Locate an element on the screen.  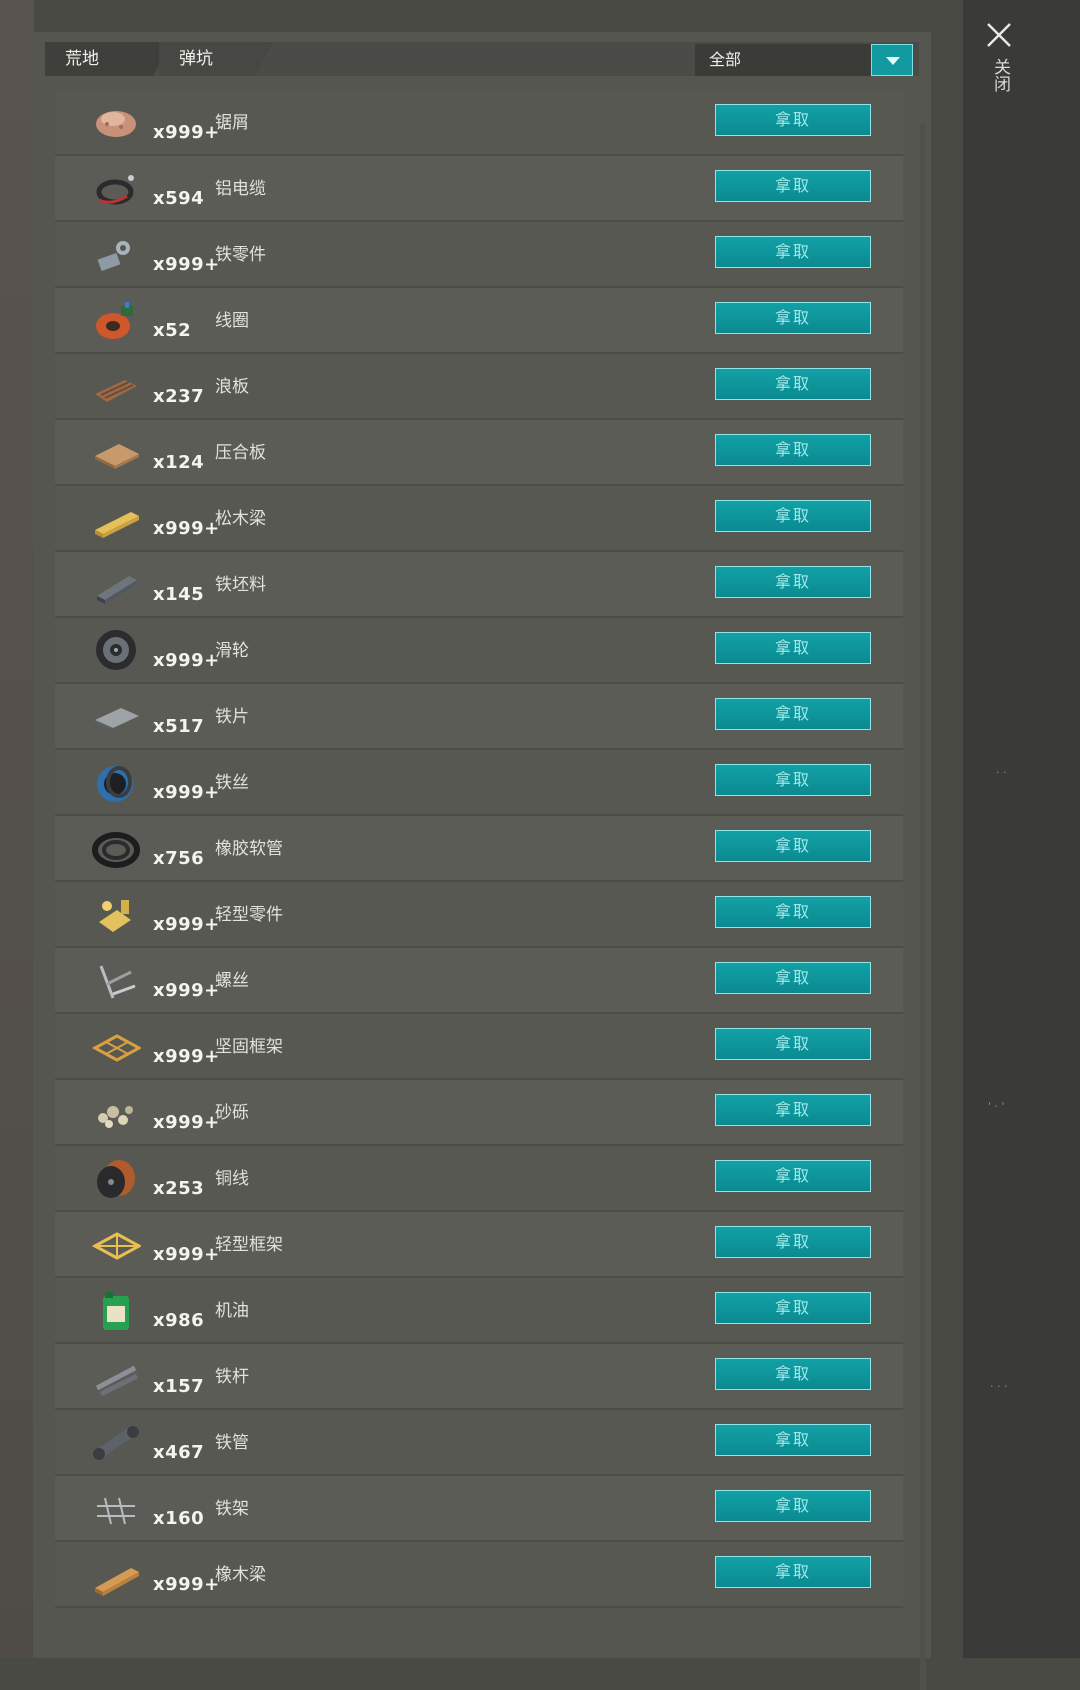
iron-rack-icon is located at coordinates (116, 1511).